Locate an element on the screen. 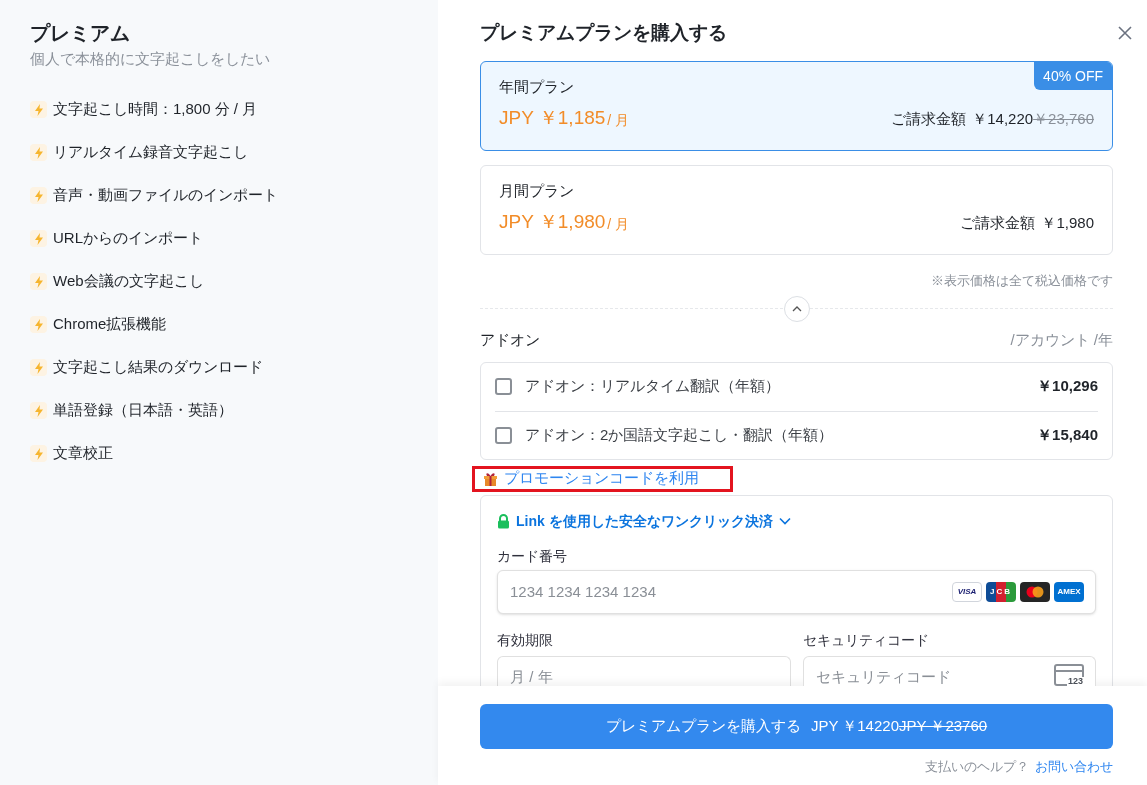  plan-price: JPY ￥1,185 is located at coordinates (552, 118).